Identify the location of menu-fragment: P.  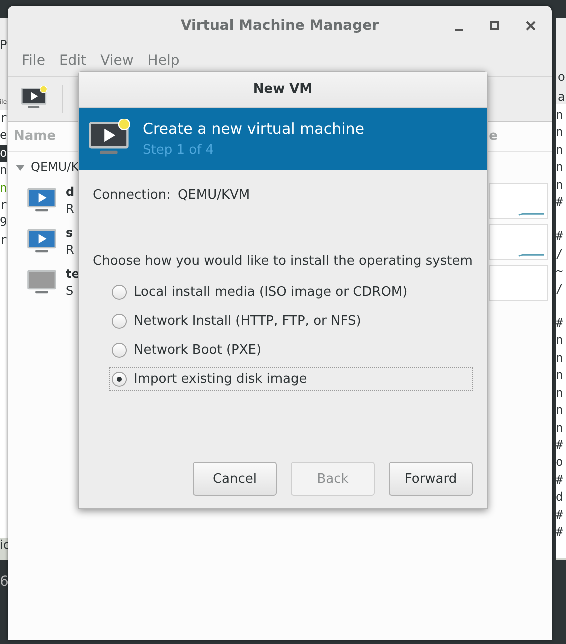
(4, 45).